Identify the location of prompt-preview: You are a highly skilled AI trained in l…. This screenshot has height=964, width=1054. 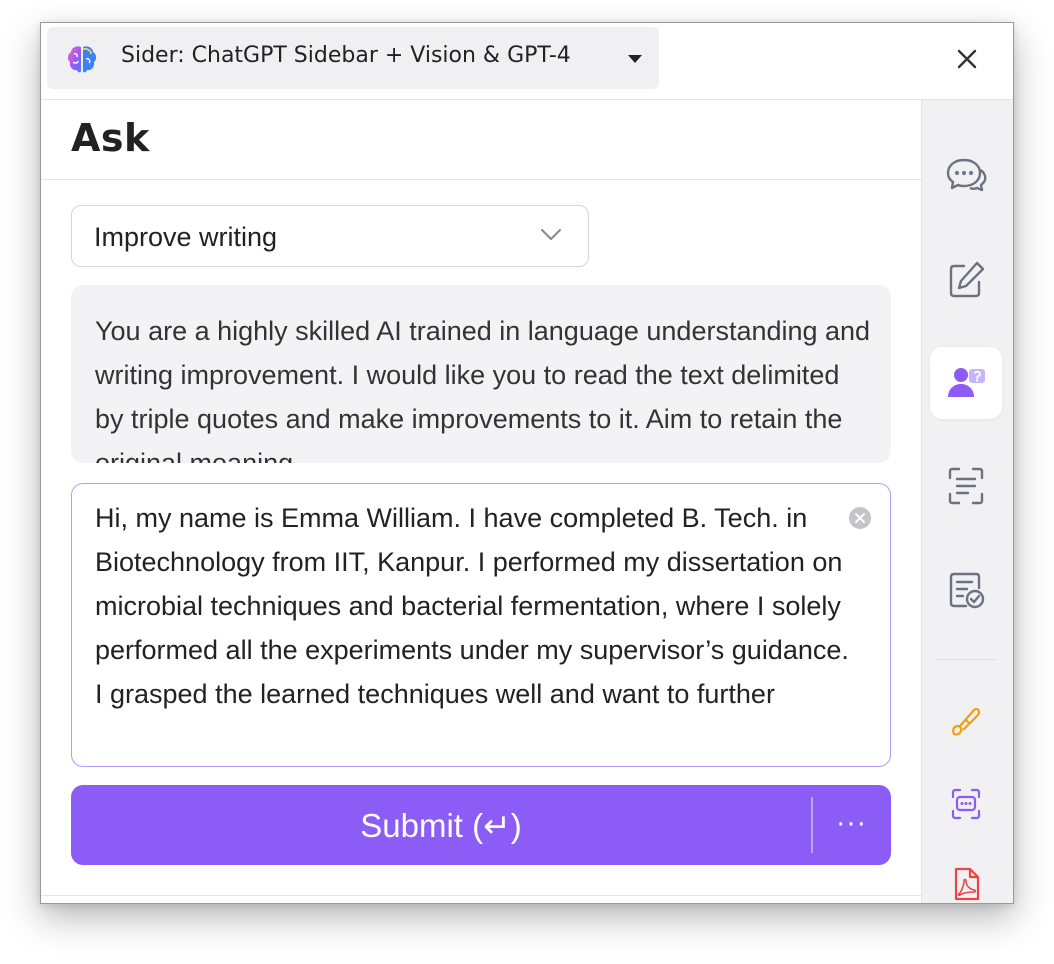
(481, 374).